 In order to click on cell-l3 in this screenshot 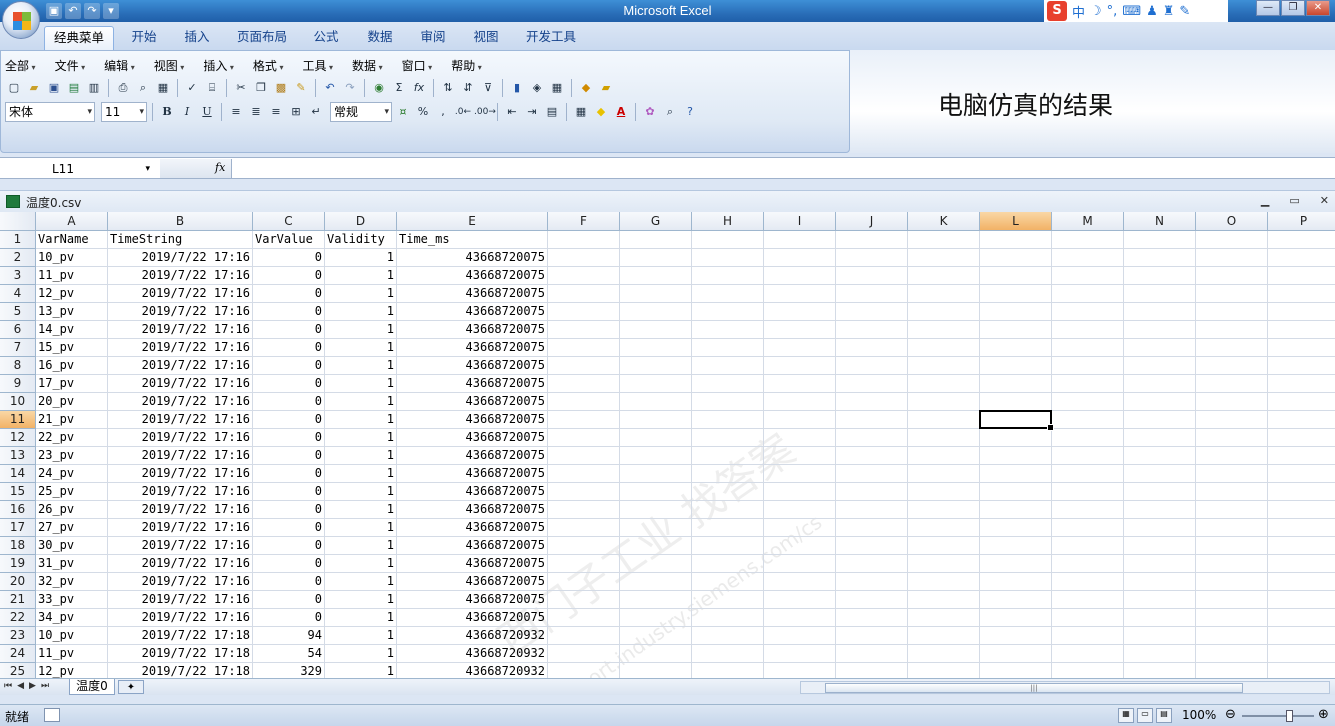, I will do `click(1016, 276)`.